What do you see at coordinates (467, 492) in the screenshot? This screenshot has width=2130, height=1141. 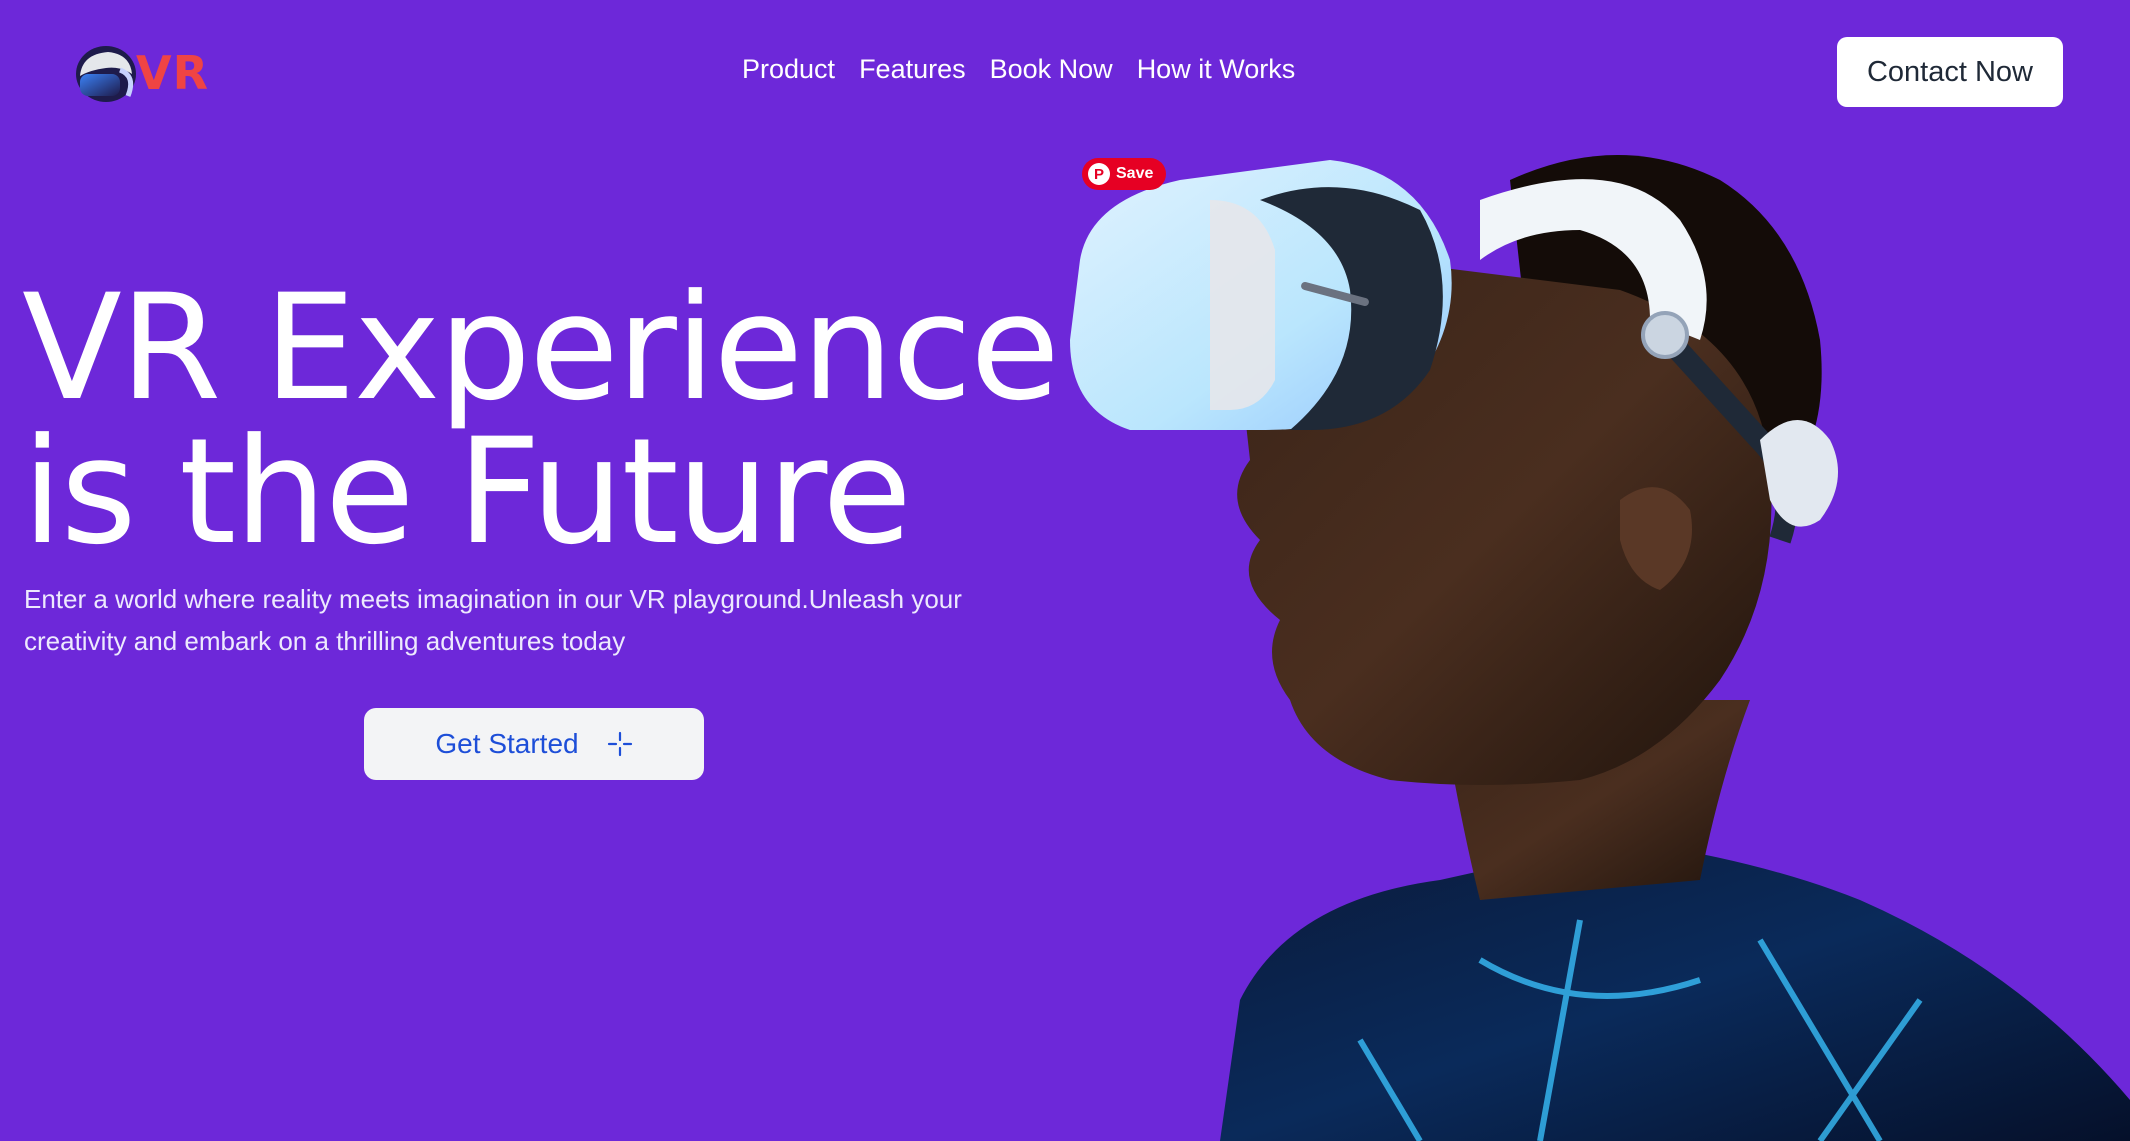 I see `hero-title-line-2: is the Future` at bounding box center [467, 492].